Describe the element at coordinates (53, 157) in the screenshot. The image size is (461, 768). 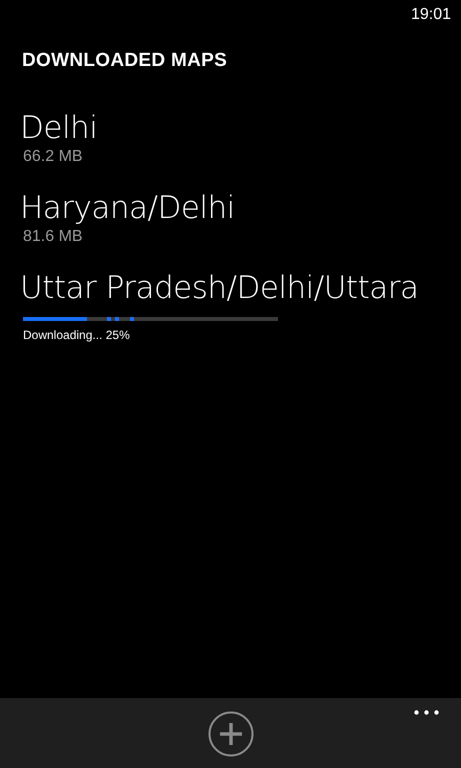
I see `map-size: 66.2 MB` at that location.